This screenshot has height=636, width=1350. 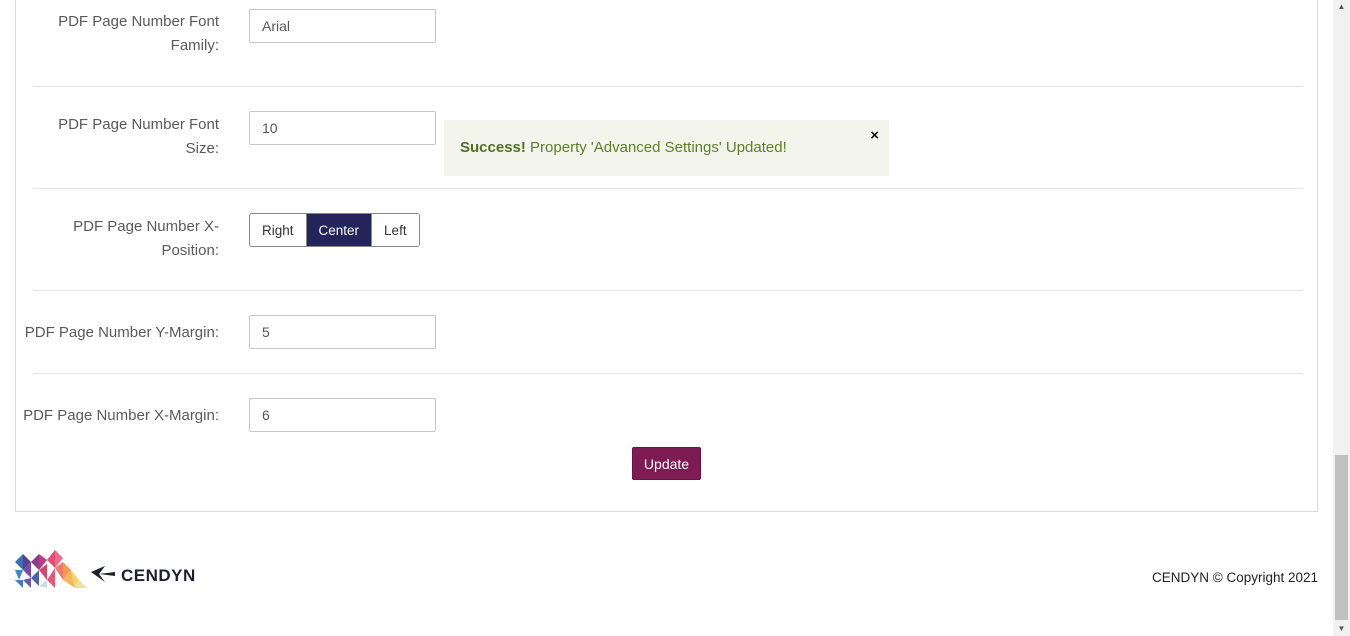 What do you see at coordinates (395, 230) in the screenshot?
I see `x-position-left-button: Left` at bounding box center [395, 230].